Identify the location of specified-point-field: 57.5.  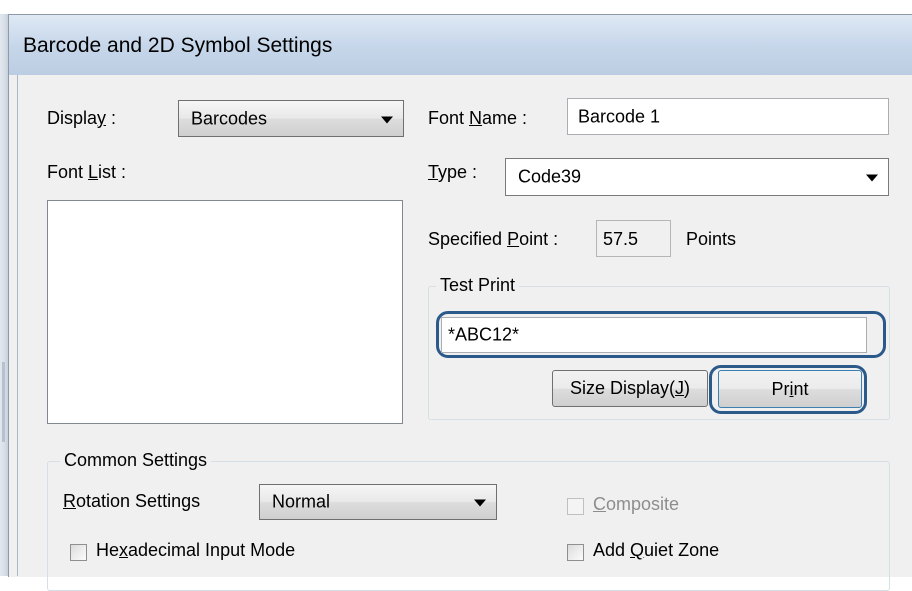
(633, 238).